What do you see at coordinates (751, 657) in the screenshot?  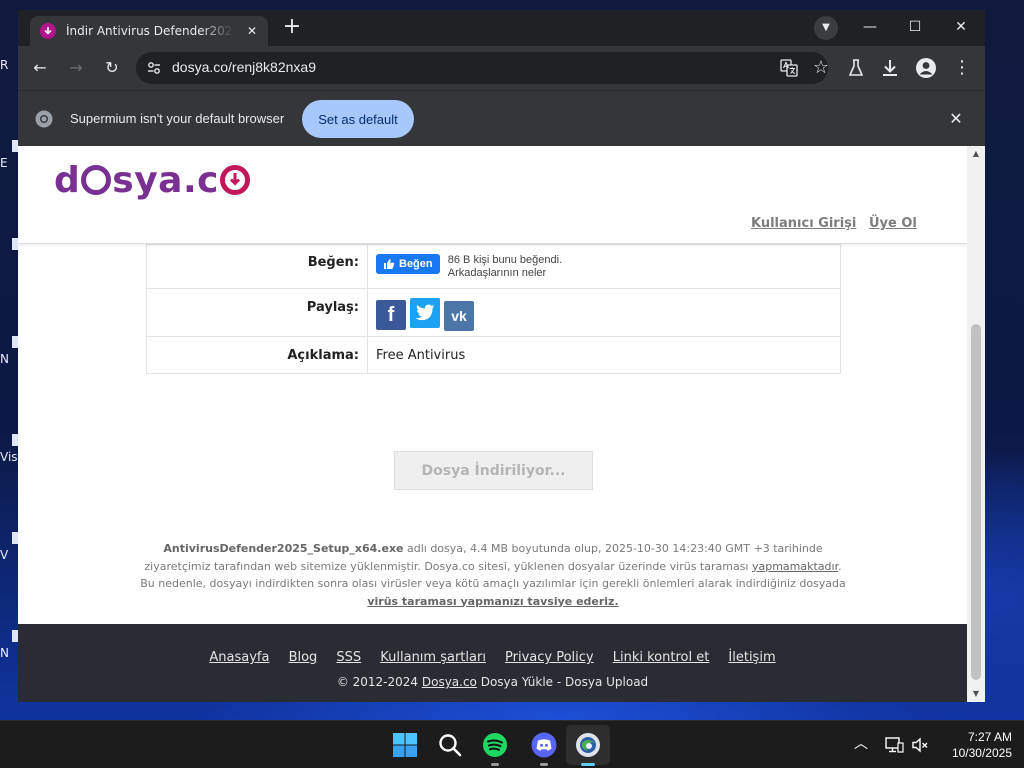 I see `footer-link-contact: İletişim` at bounding box center [751, 657].